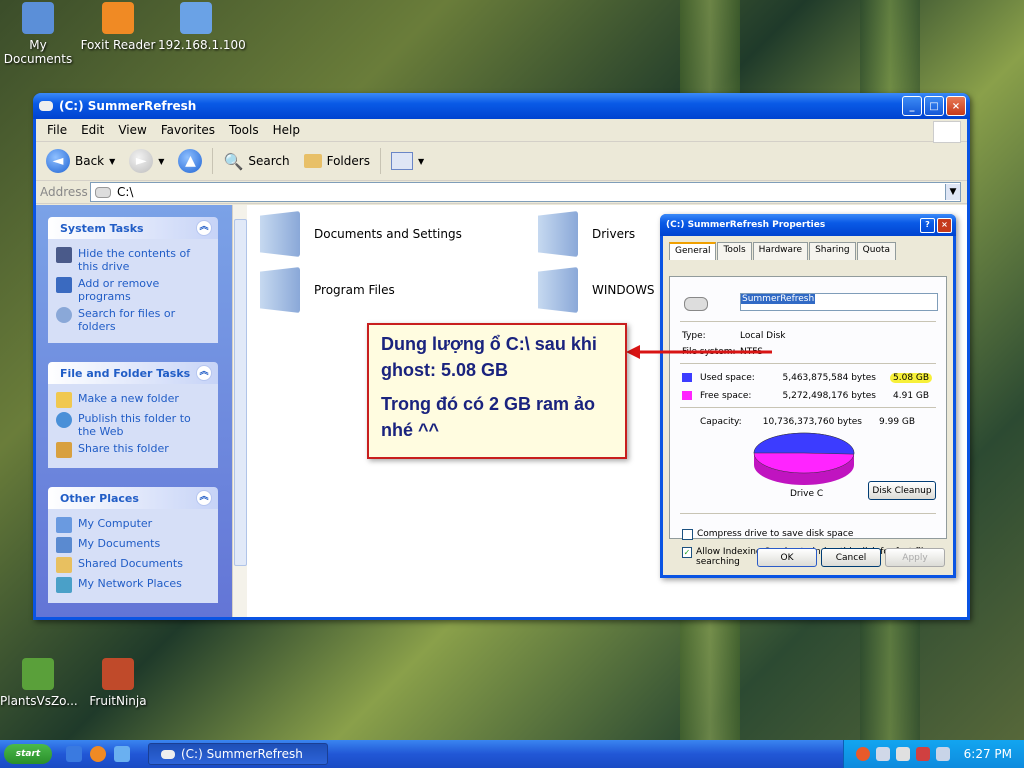 Image resolution: width=1024 pixels, height=768 pixels. Describe the element at coordinates (407, 161) in the screenshot. I see `views-button: ▼` at that location.